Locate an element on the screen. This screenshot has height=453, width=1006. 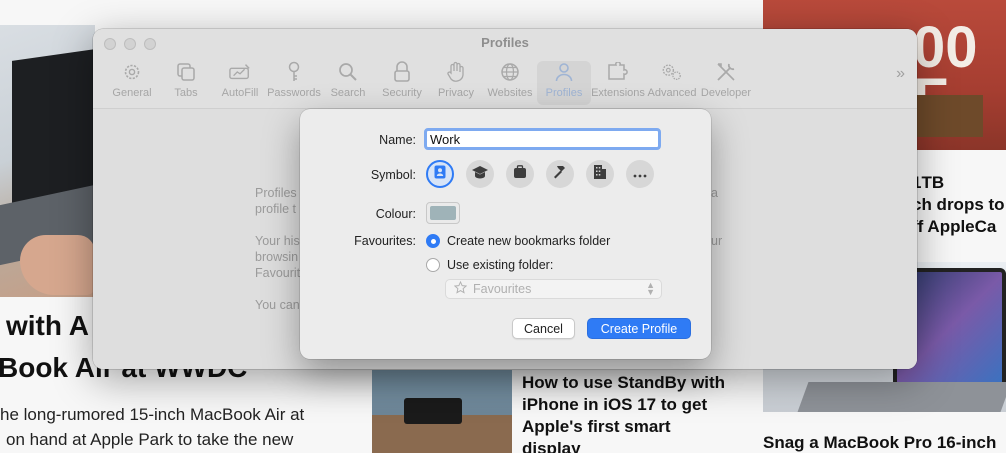
person-icon is located at coordinates (564, 72).